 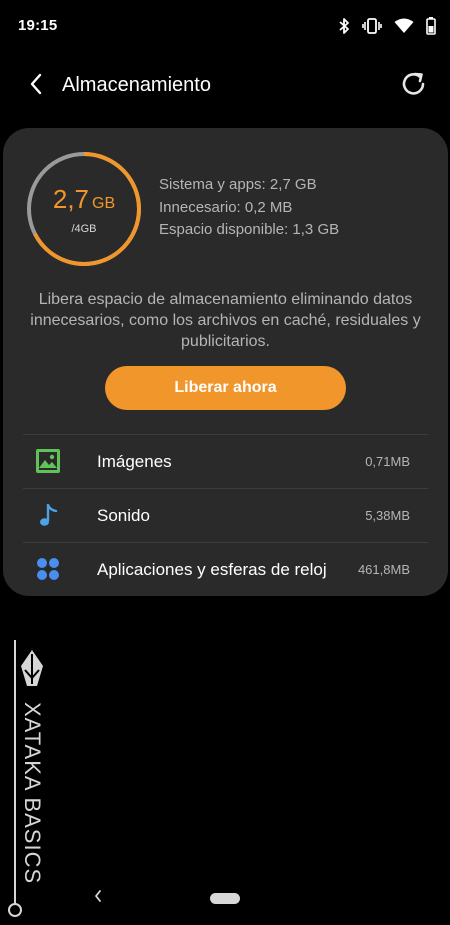 I want to click on list-item-apps: Aplicaciones y esferas de reloj 461,8MB, so click(x=225, y=569).